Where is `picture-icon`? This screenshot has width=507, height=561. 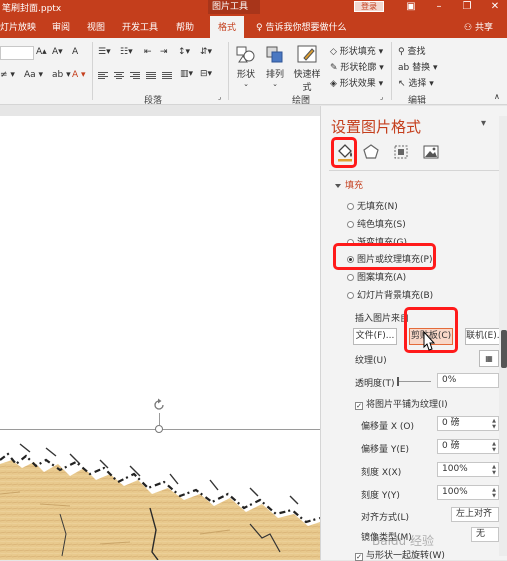
picture-icon is located at coordinates (431, 152).